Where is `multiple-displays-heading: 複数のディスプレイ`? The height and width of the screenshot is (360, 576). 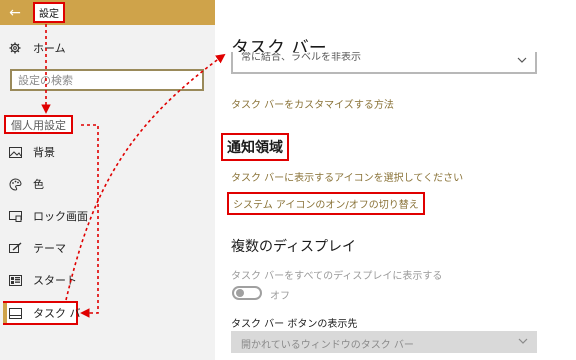 multiple-displays-heading: 複数のディスプレイ is located at coordinates (294, 247).